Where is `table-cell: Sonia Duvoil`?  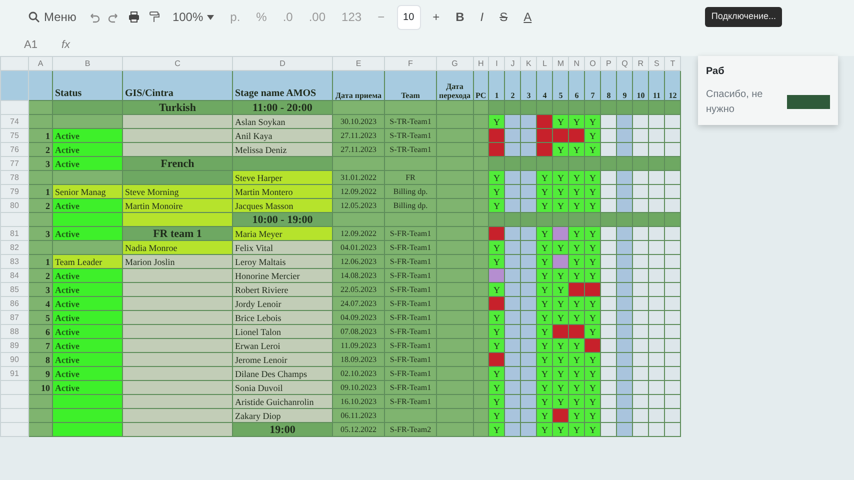 table-cell: Sonia Duvoil is located at coordinates (282, 387).